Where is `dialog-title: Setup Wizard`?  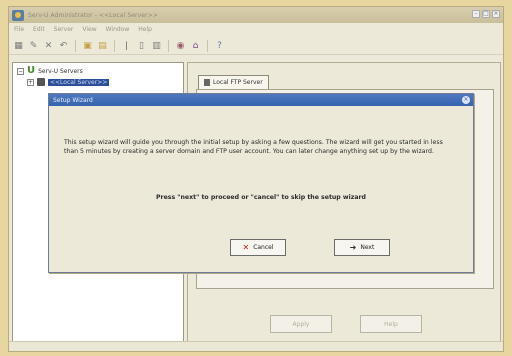
dialog-title: Setup Wizard is located at coordinates (73, 100).